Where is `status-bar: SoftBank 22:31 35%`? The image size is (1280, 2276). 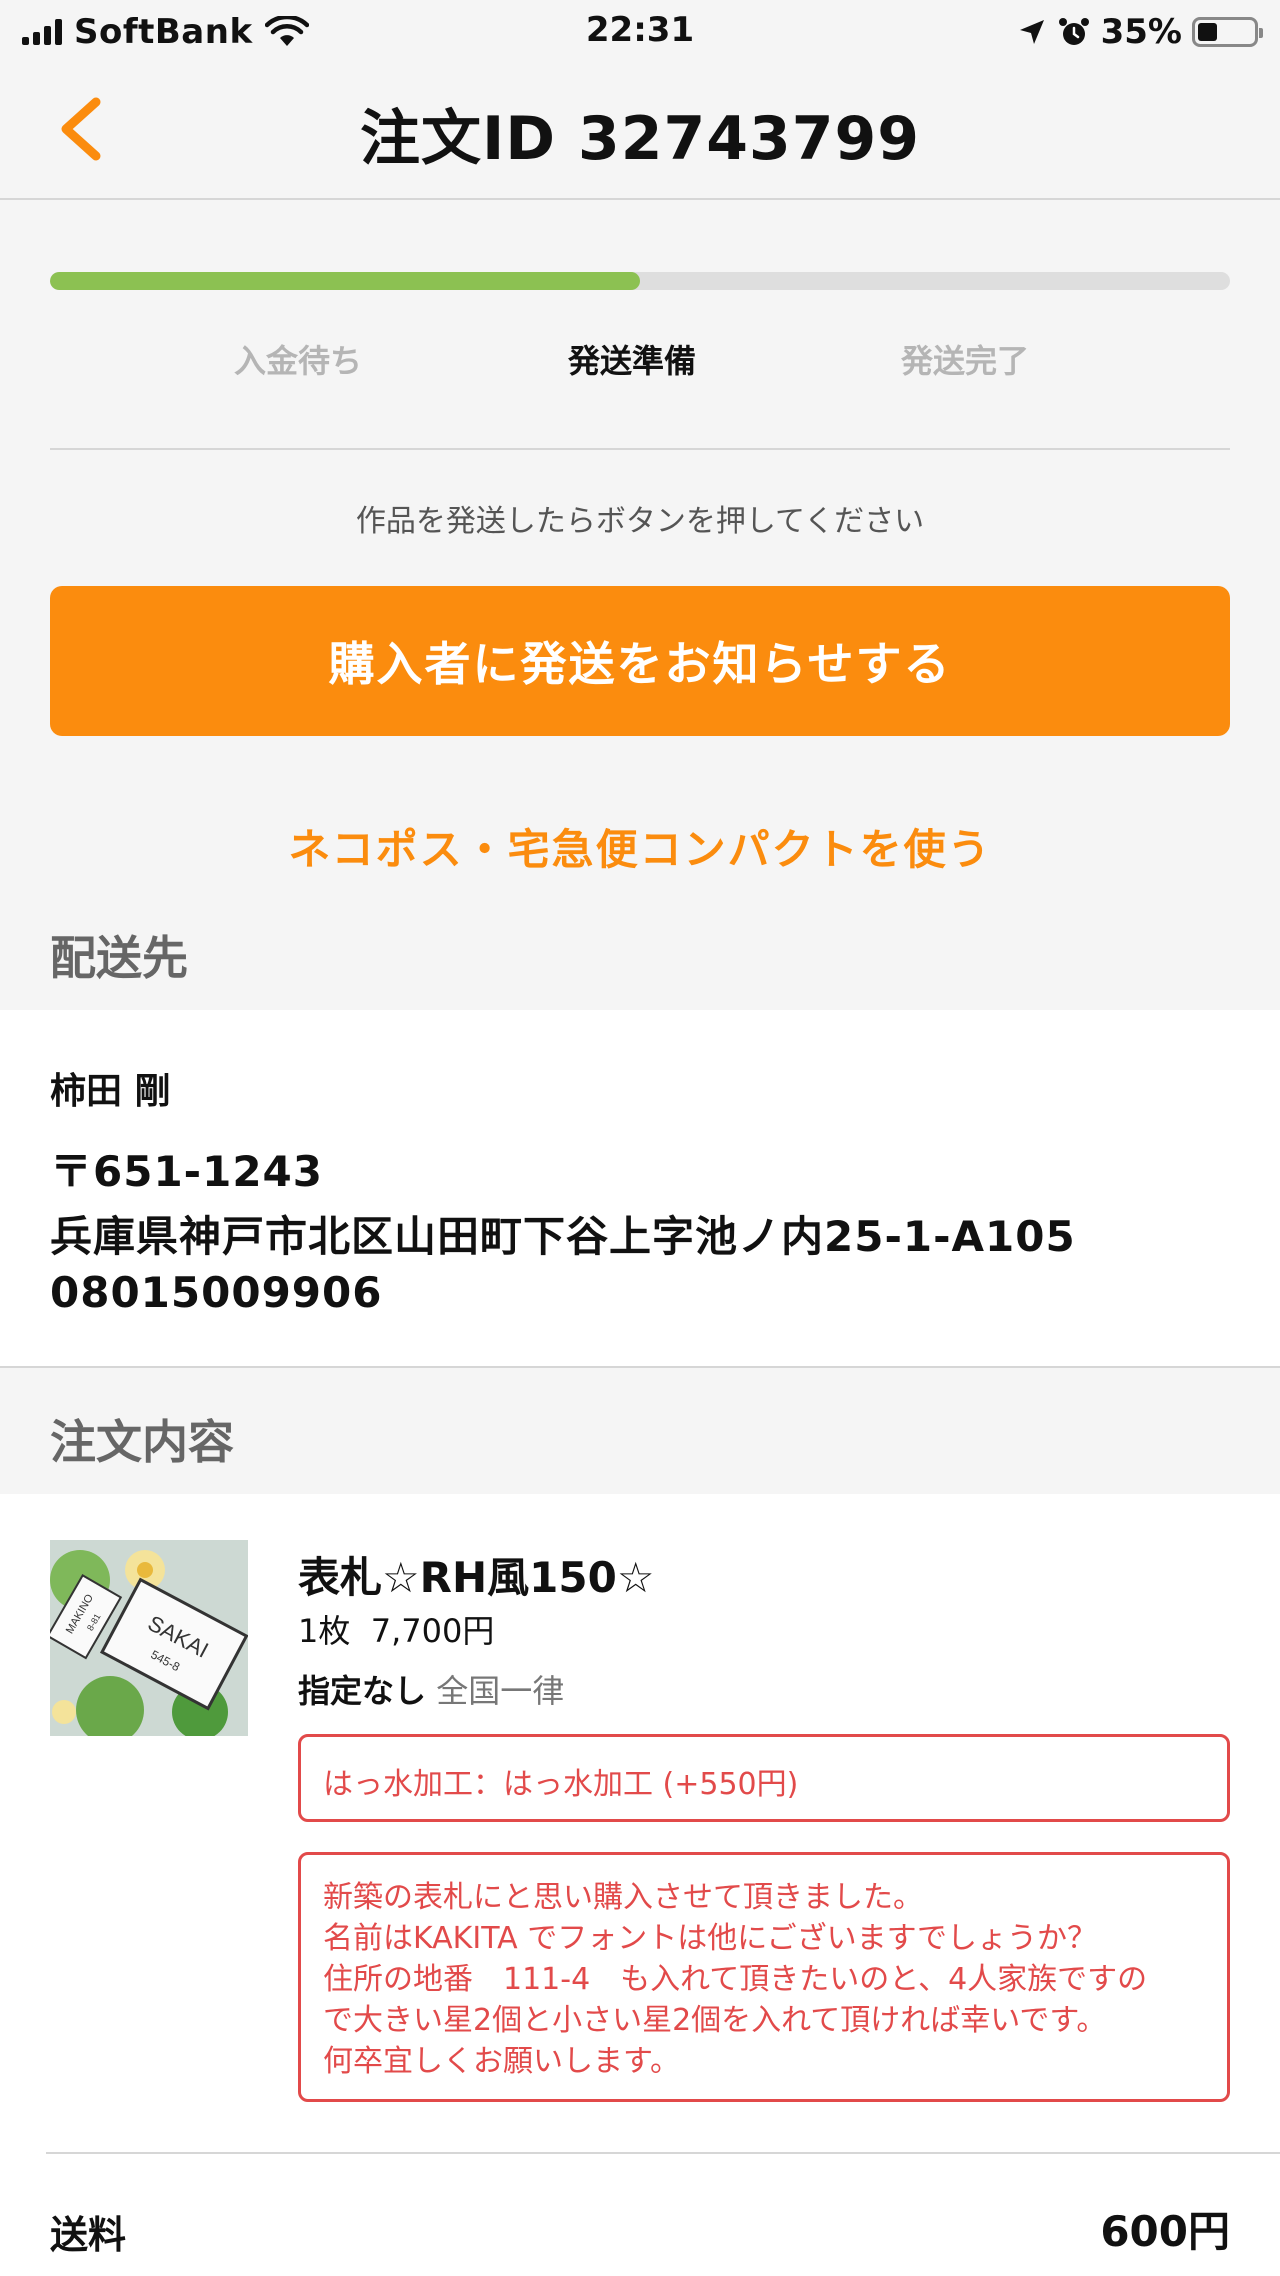 status-bar: SoftBank 22:31 35% is located at coordinates (640, 32).